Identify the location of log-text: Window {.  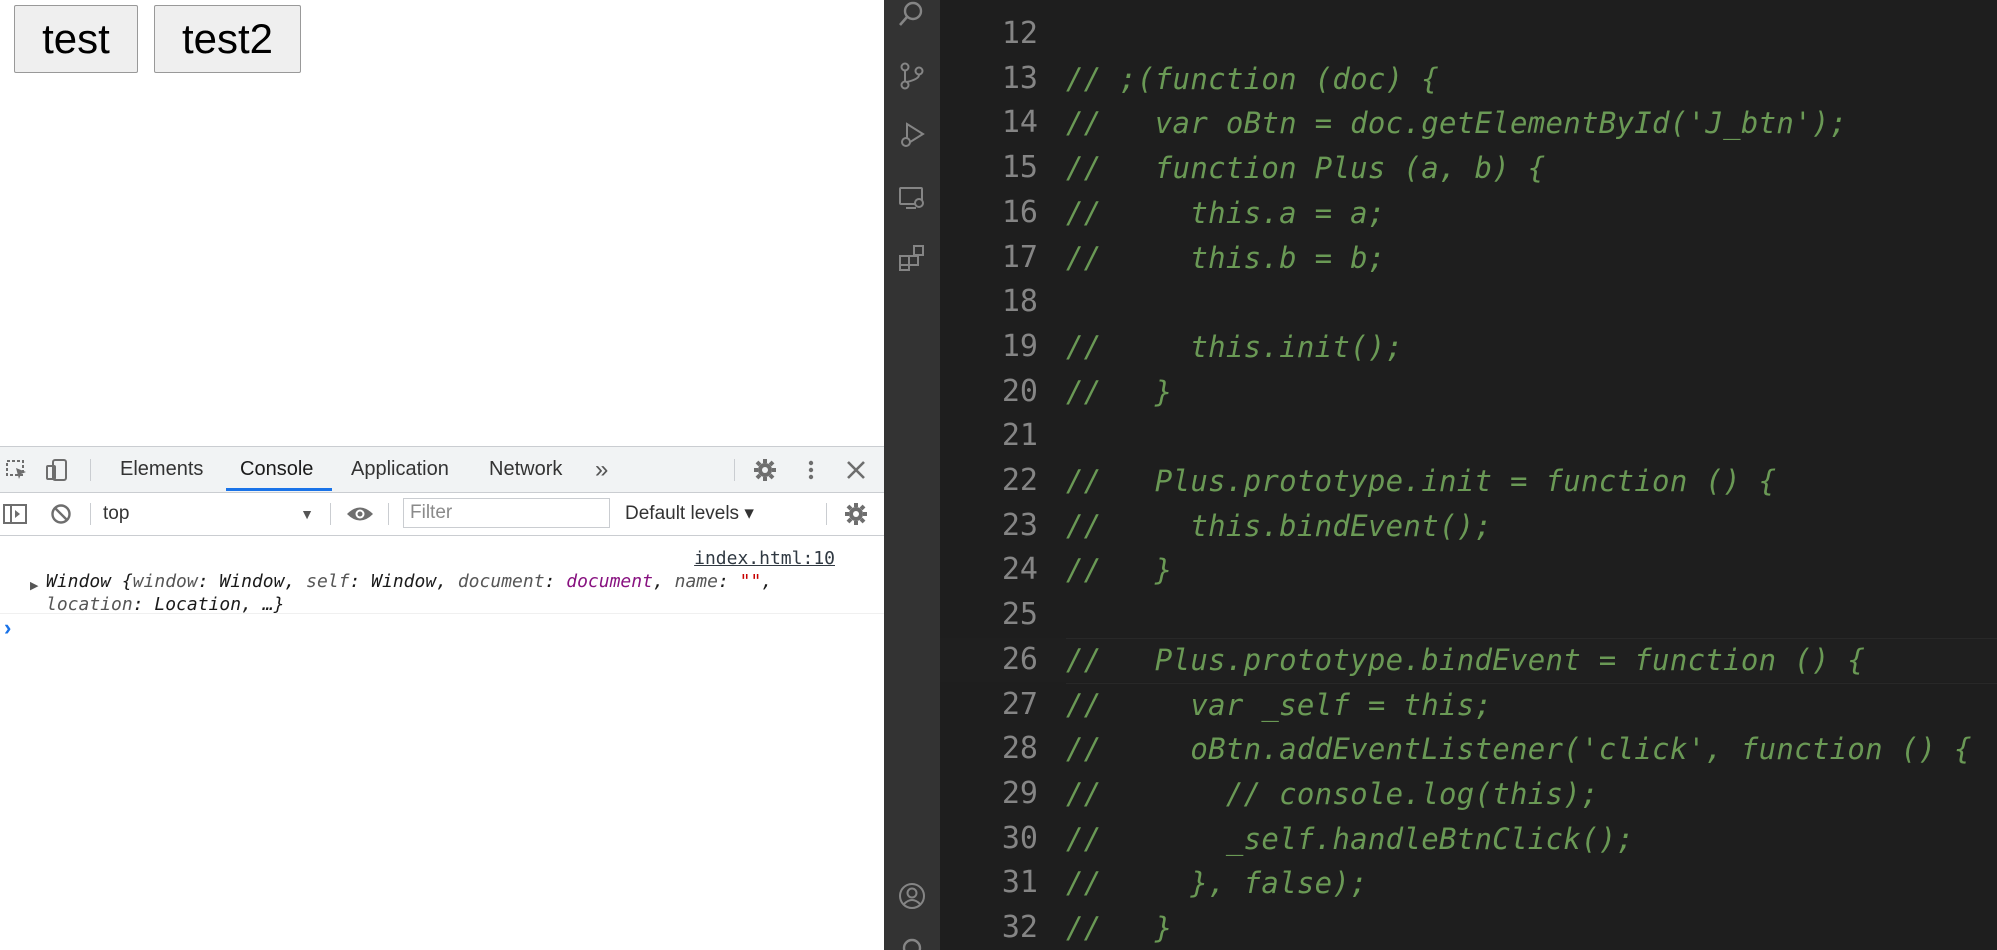
(89, 581).